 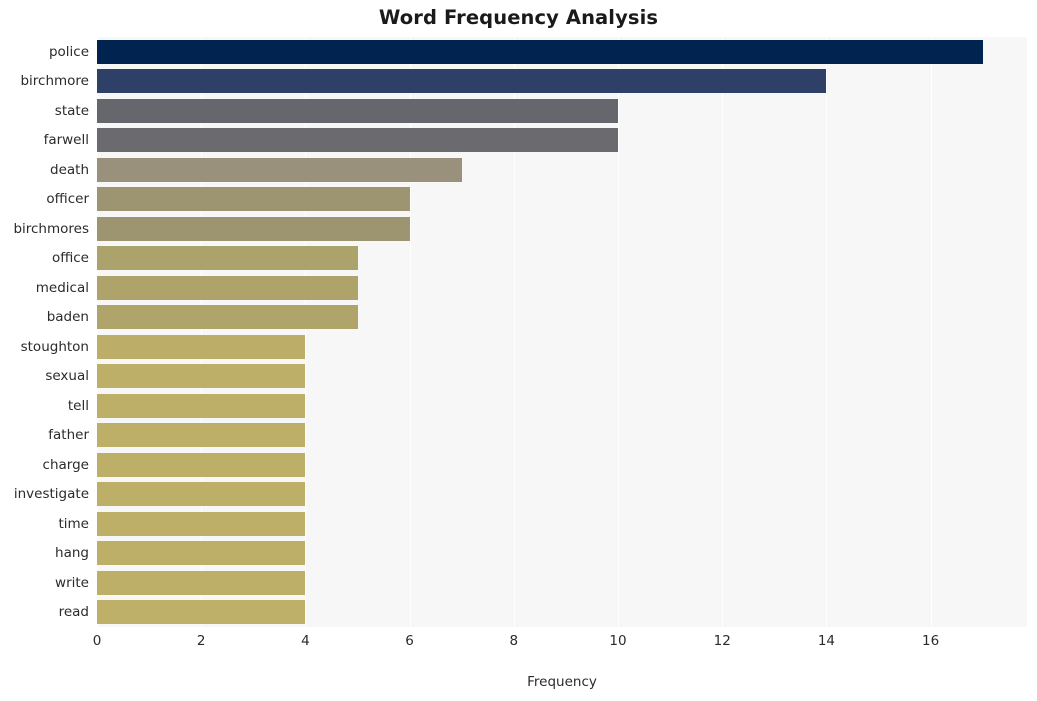 What do you see at coordinates (826, 641) in the screenshot?
I see `x-axis-tick-label: 14` at bounding box center [826, 641].